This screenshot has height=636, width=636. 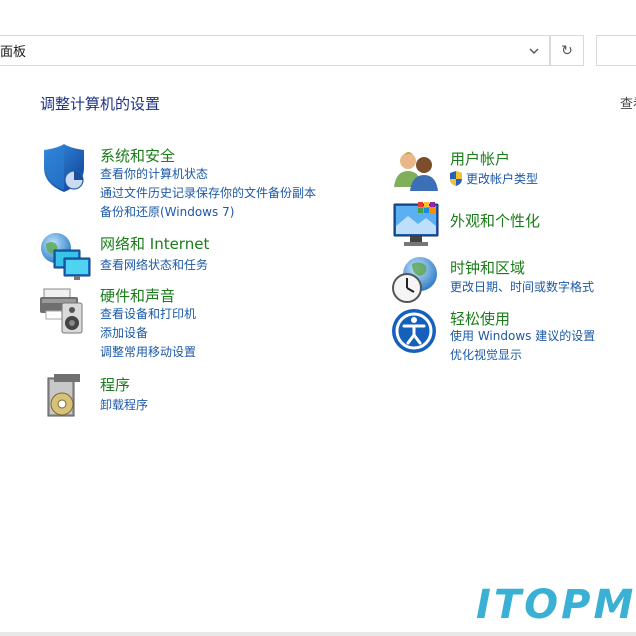 I want to click on change-account-type-link: 更改帐户类型, so click(x=502, y=179).